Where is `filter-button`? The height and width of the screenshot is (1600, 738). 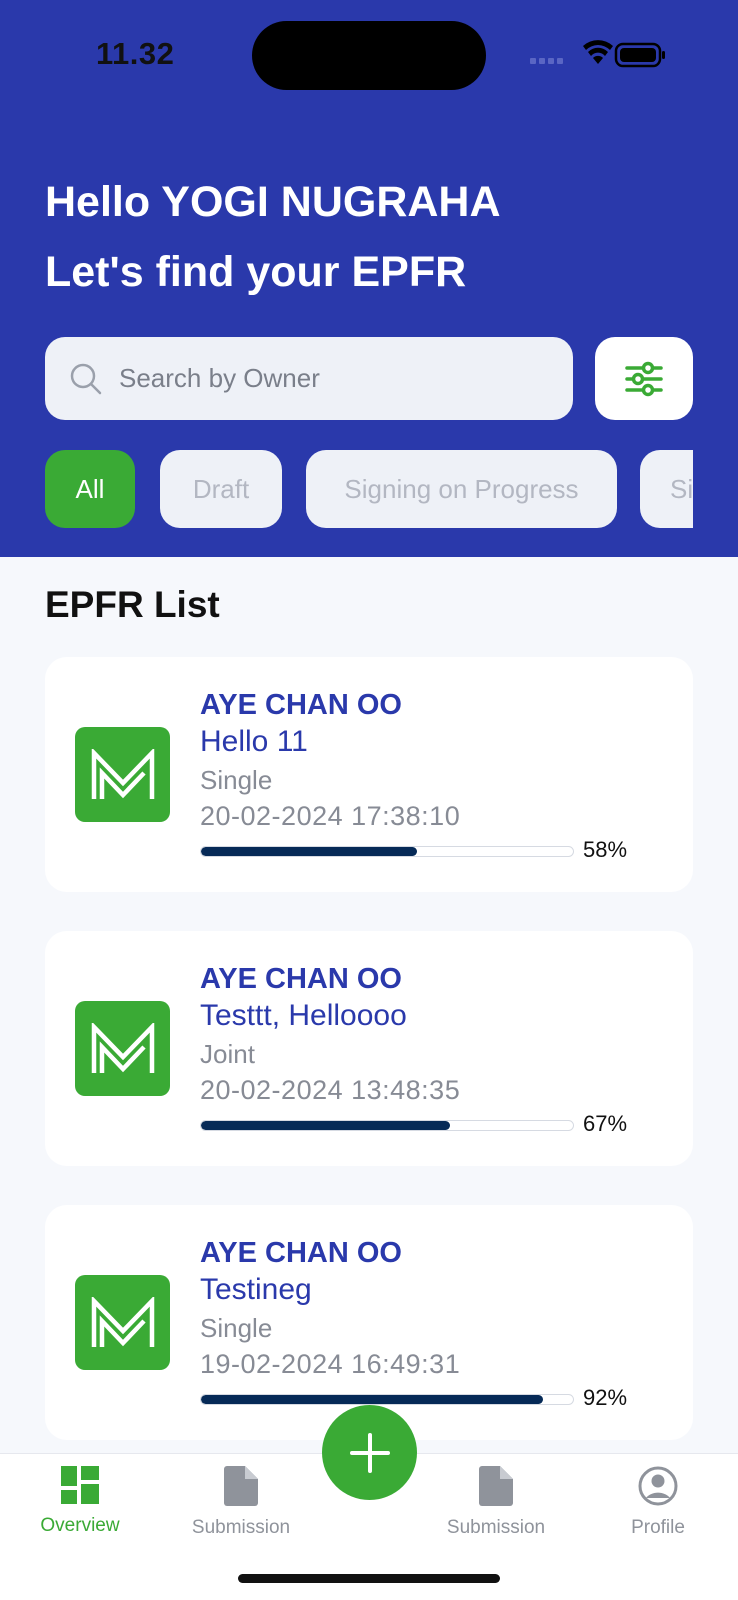 filter-button is located at coordinates (644, 378).